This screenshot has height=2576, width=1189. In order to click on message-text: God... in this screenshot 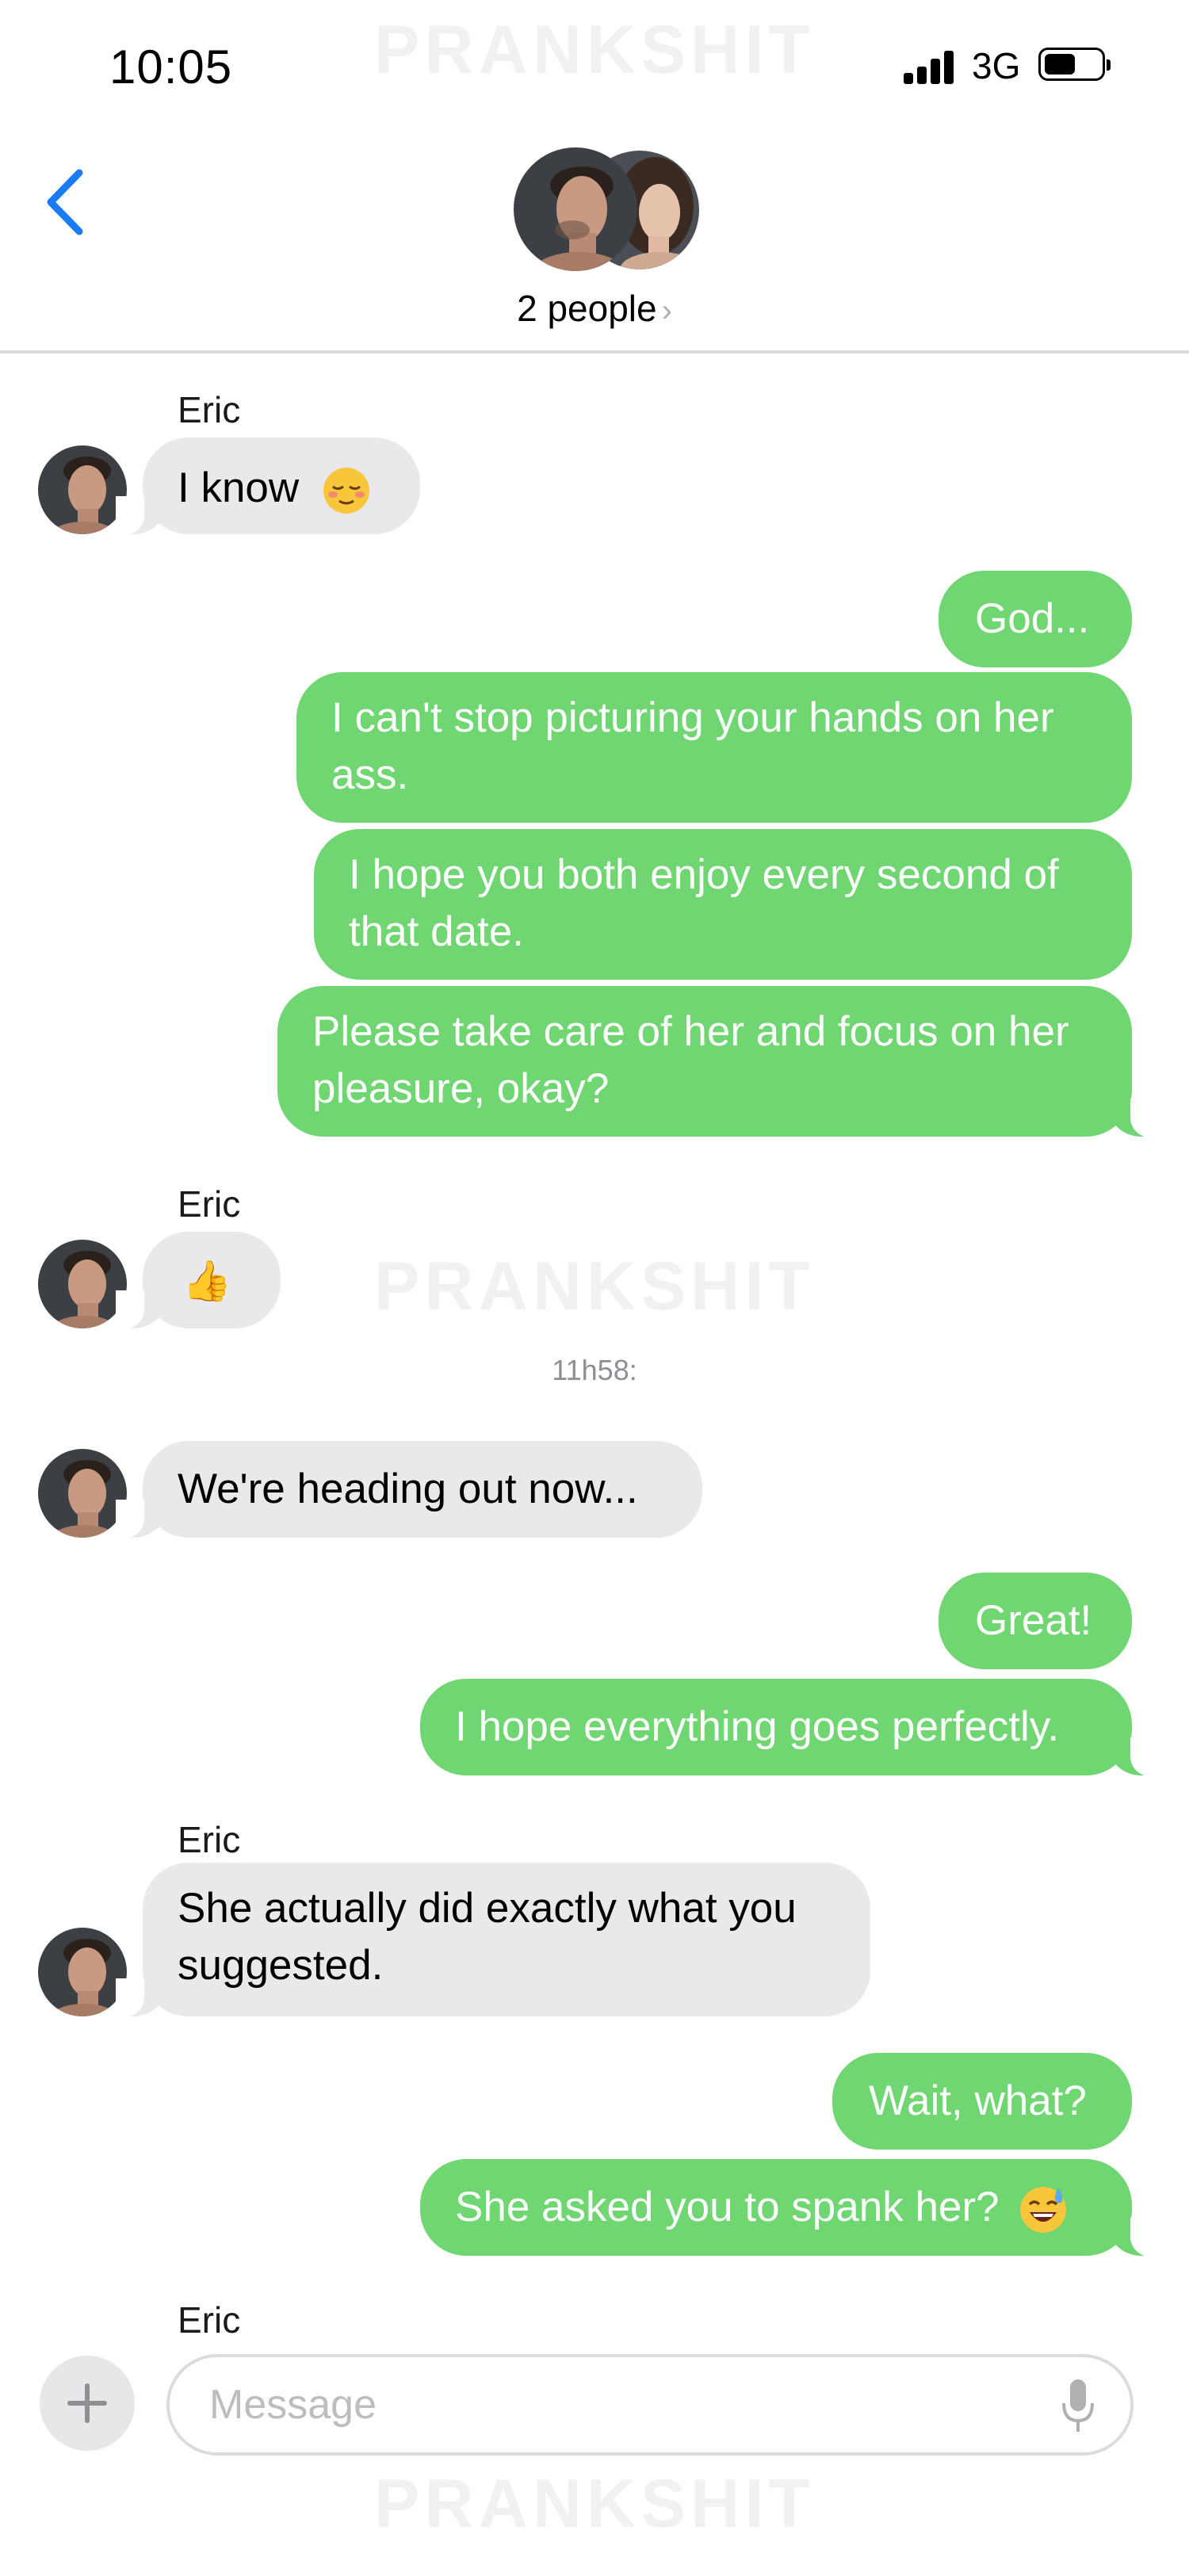, I will do `click(1032, 618)`.